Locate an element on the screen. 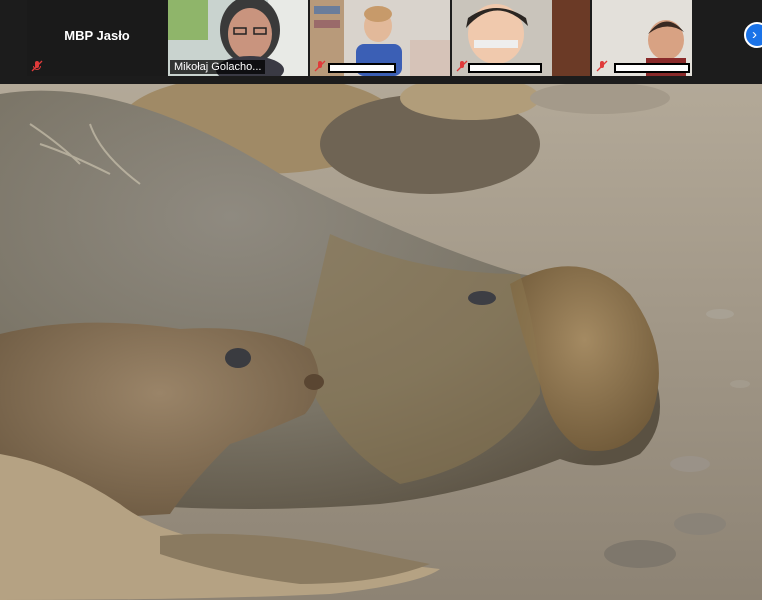  participant-tile-mbp: MBP Jasło is located at coordinates (97, 38).